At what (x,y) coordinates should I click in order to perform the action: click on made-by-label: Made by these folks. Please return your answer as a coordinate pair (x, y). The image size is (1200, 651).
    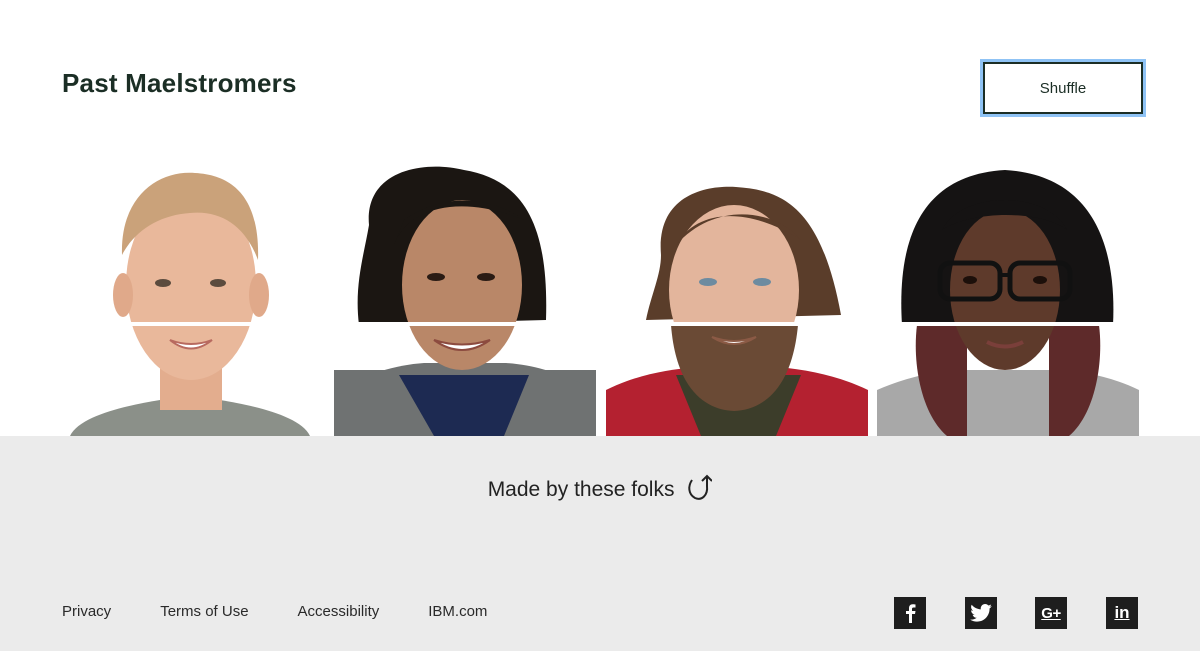
    Looking at the image, I should click on (581, 489).